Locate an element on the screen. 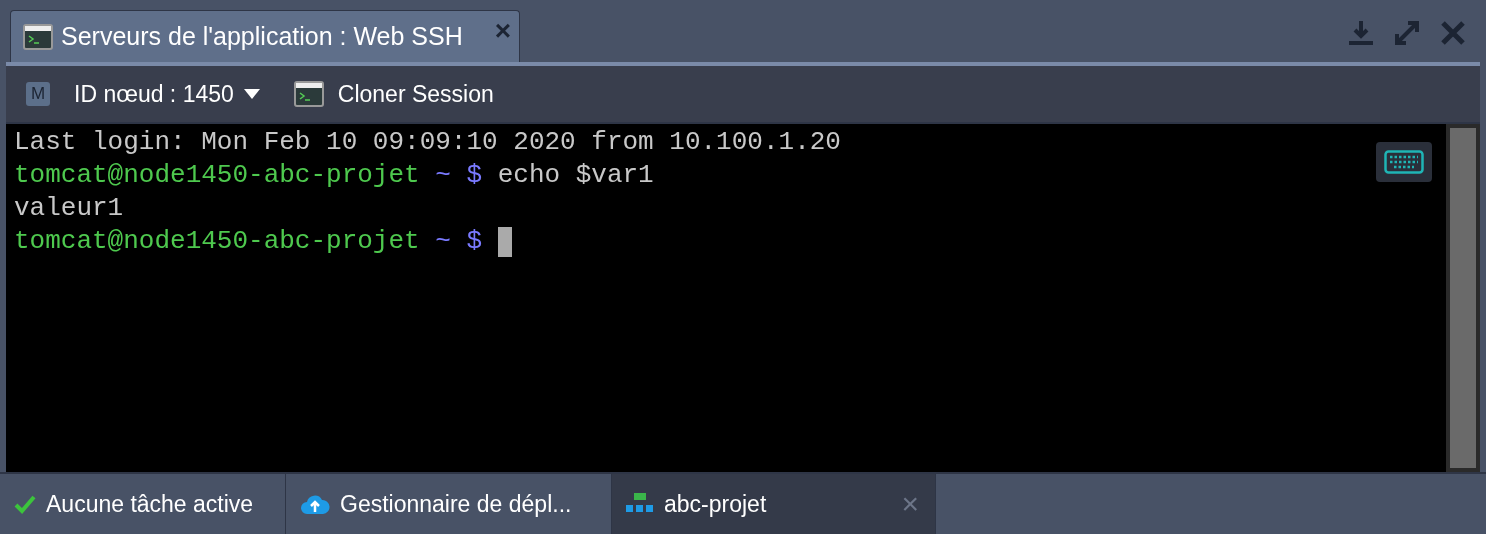 This screenshot has width=1486, height=534. node-badge: M is located at coordinates (38, 94).